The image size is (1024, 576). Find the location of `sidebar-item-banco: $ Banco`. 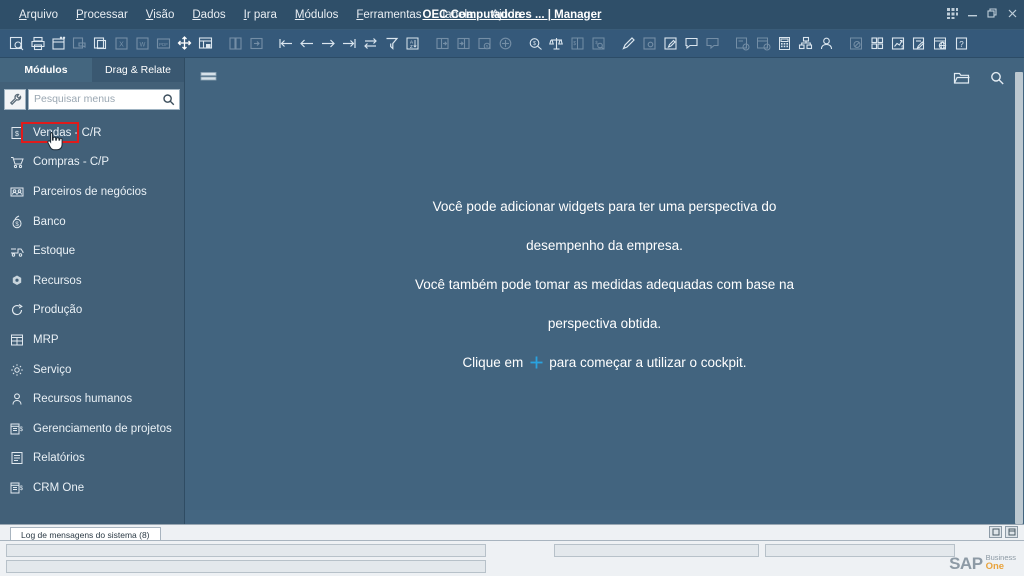

sidebar-item-banco: $ Banco is located at coordinates (92, 222).